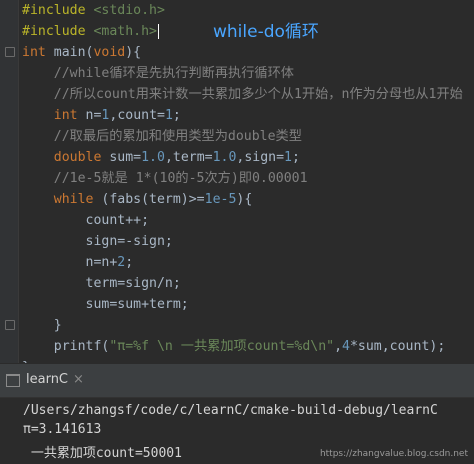 The width and height of the screenshot is (474, 464). I want to click on code-token: ,term=, so click(188, 157).